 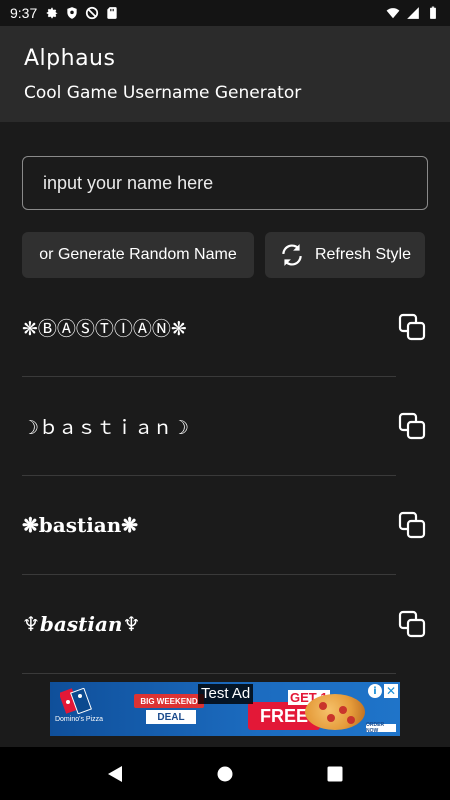 I want to click on result-row: ☽ｂａｓｔｉａｎ☽, so click(x=224, y=426).